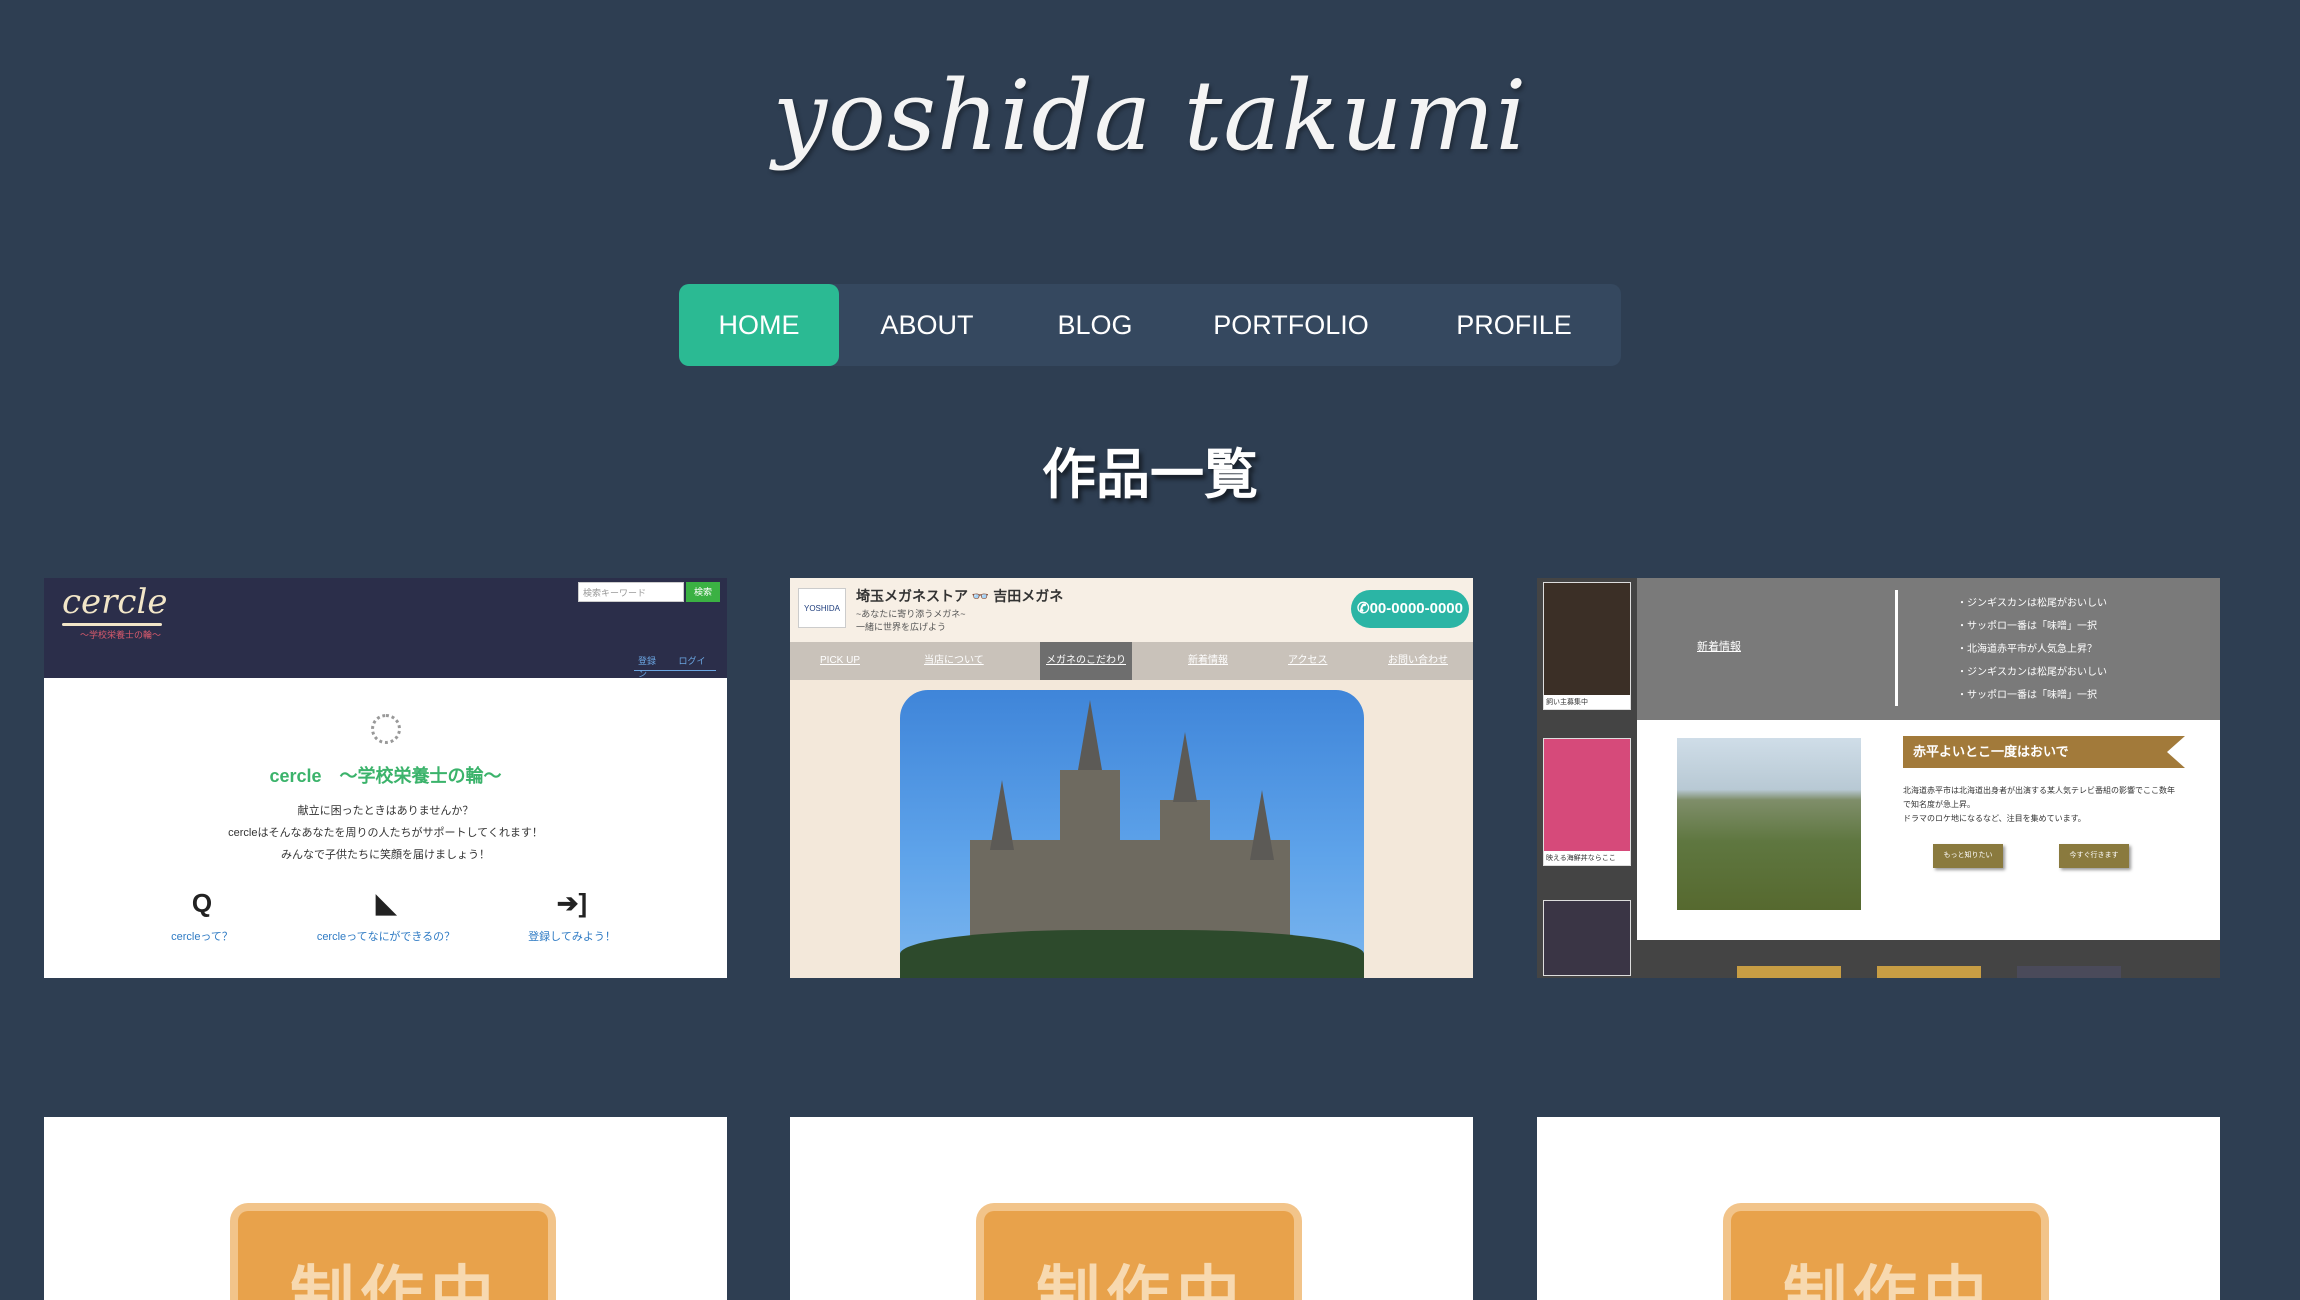 The height and width of the screenshot is (1300, 2300). Describe the element at coordinates (1514, 325) in the screenshot. I see `nav-profile: PROFILE` at that location.